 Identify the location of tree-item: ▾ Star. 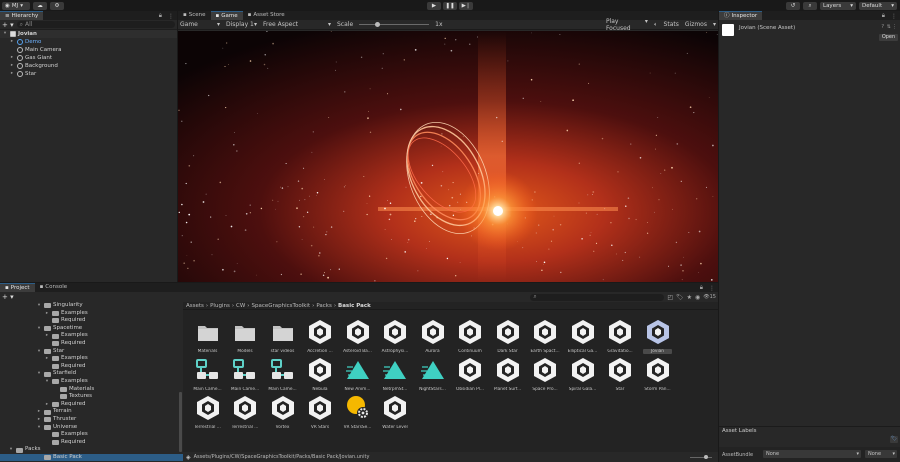
(91, 352).